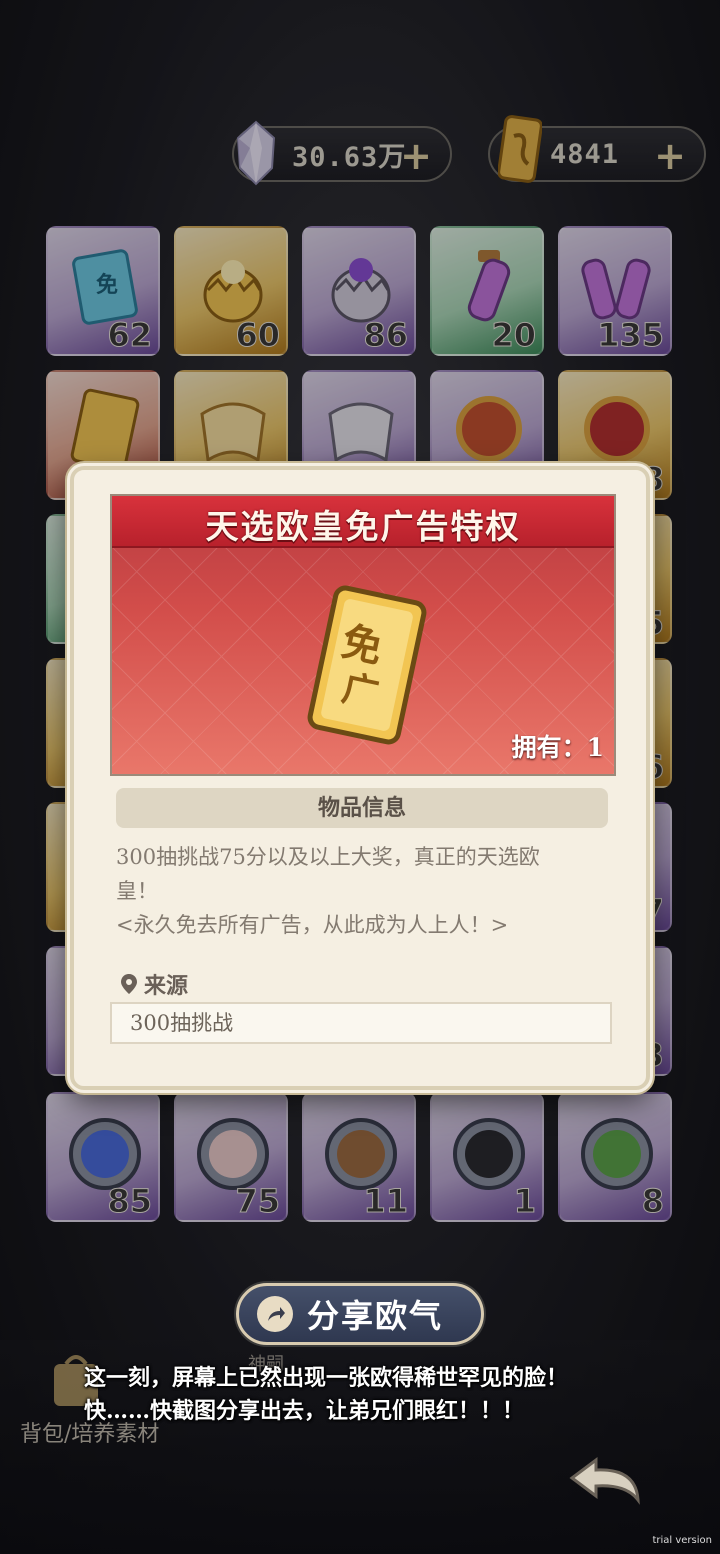 This screenshot has width=720, height=1554. I want to click on inventory-item-golden-egg: 60, so click(231, 291).